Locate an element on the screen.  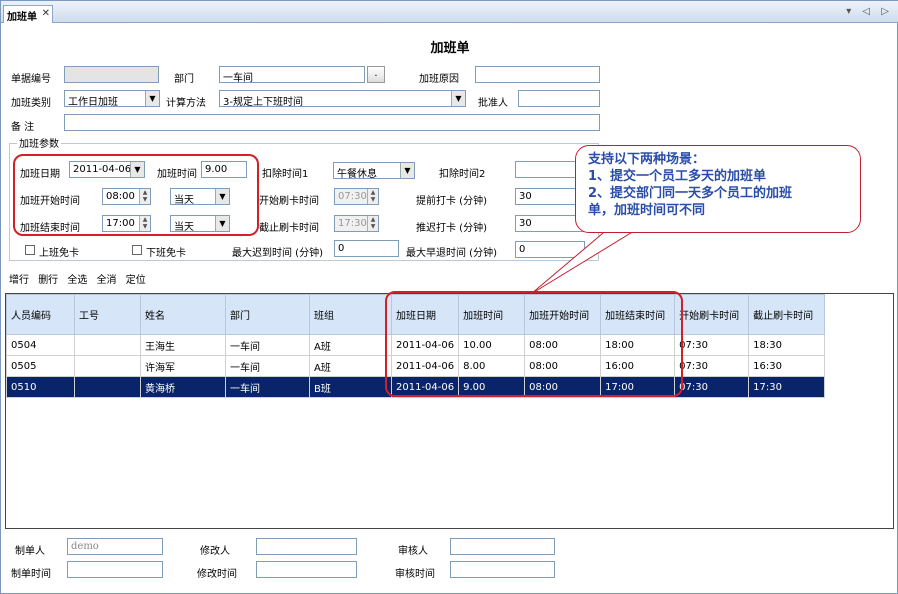
early-label: 提前打卡 (分钟) is located at coordinates (451, 201).